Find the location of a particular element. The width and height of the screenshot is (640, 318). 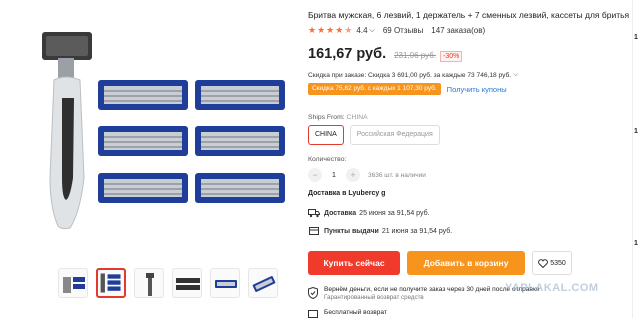

buy-now-button: Купить сейчас is located at coordinates (354, 263).